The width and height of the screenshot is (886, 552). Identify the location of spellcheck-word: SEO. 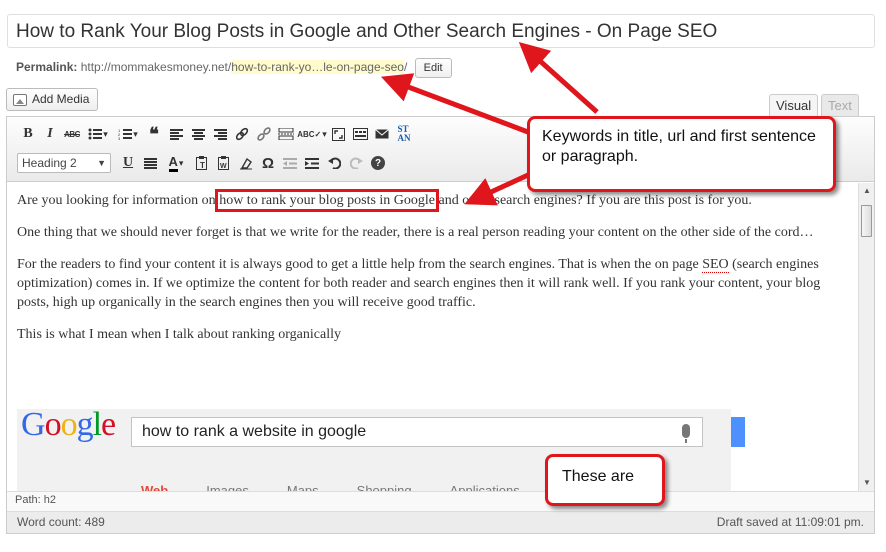
(715, 265).